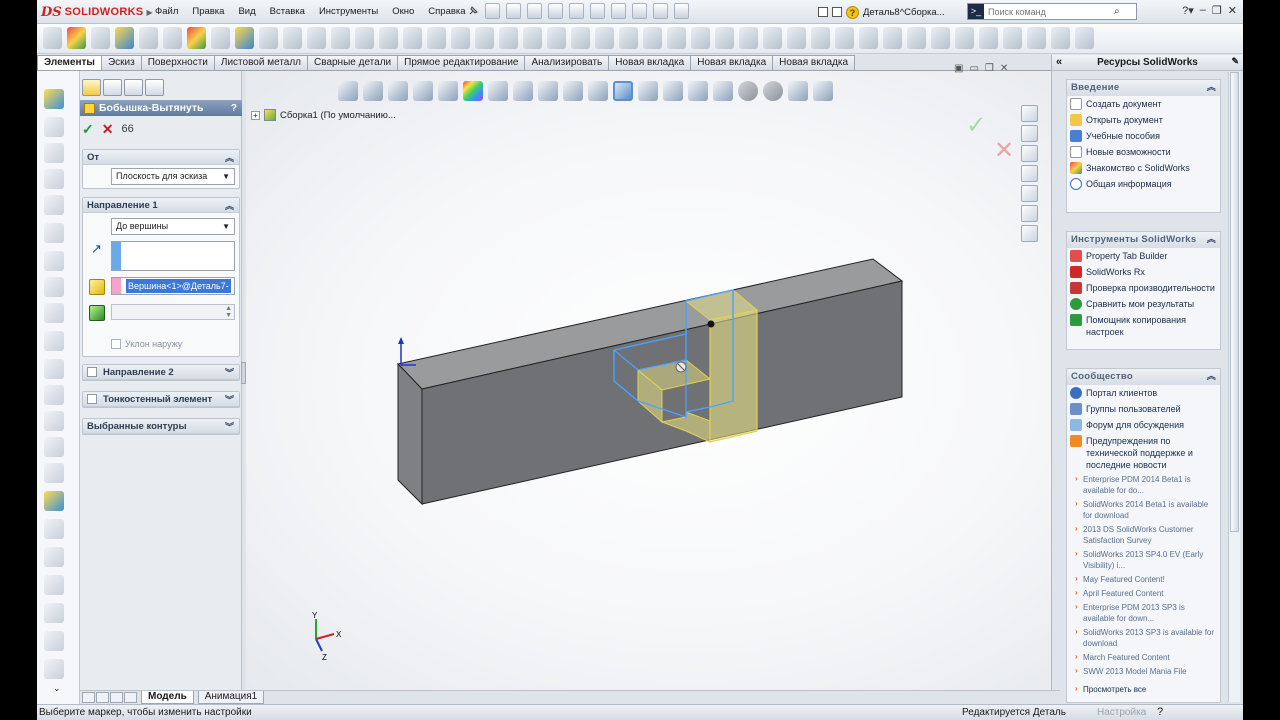  I want to click on checkbox-box, so click(116, 344).